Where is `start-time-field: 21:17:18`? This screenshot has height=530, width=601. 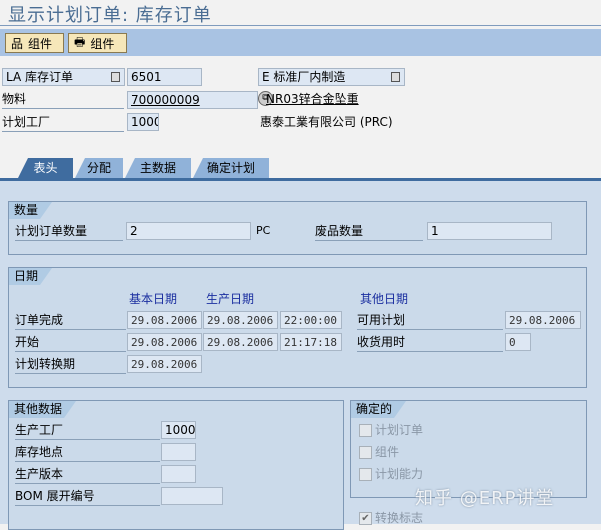 start-time-field: 21:17:18 is located at coordinates (311, 342).